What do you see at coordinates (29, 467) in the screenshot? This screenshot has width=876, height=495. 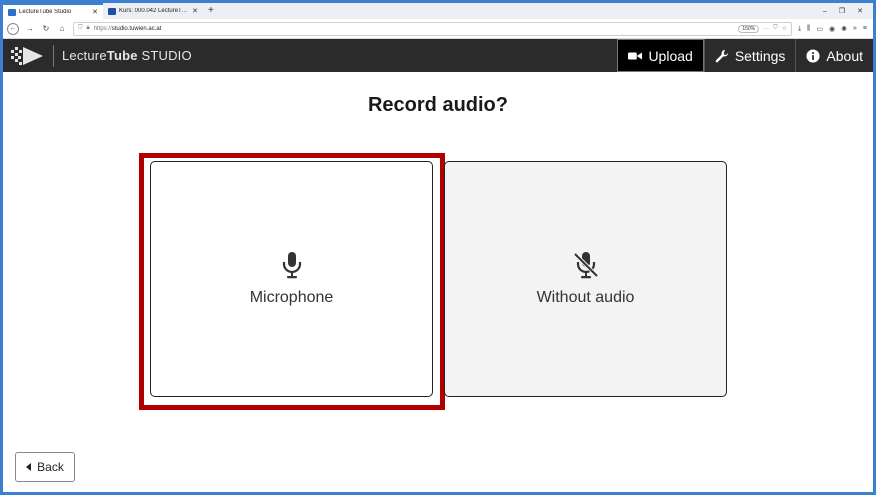 I see `caret-left-icon` at bounding box center [29, 467].